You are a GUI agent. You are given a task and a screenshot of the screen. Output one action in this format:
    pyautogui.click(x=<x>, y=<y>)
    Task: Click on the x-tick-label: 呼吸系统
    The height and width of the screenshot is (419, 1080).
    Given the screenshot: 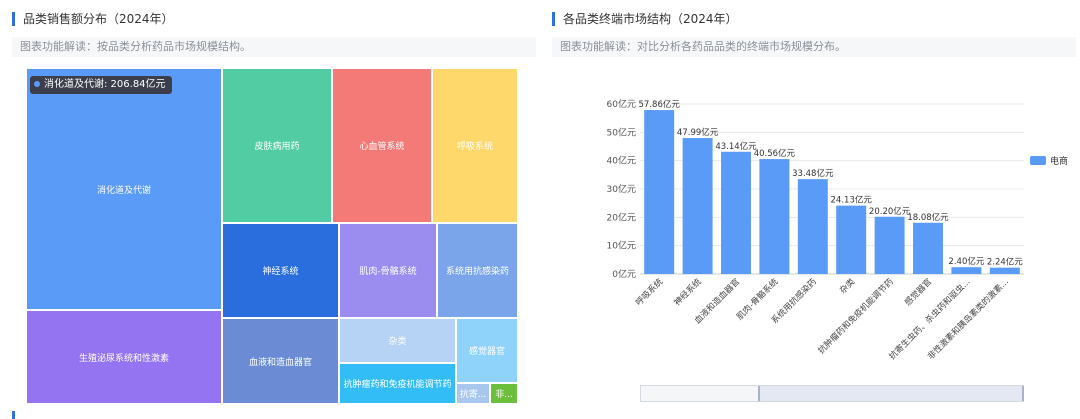 What is the action you would take?
    pyautogui.click(x=649, y=292)
    